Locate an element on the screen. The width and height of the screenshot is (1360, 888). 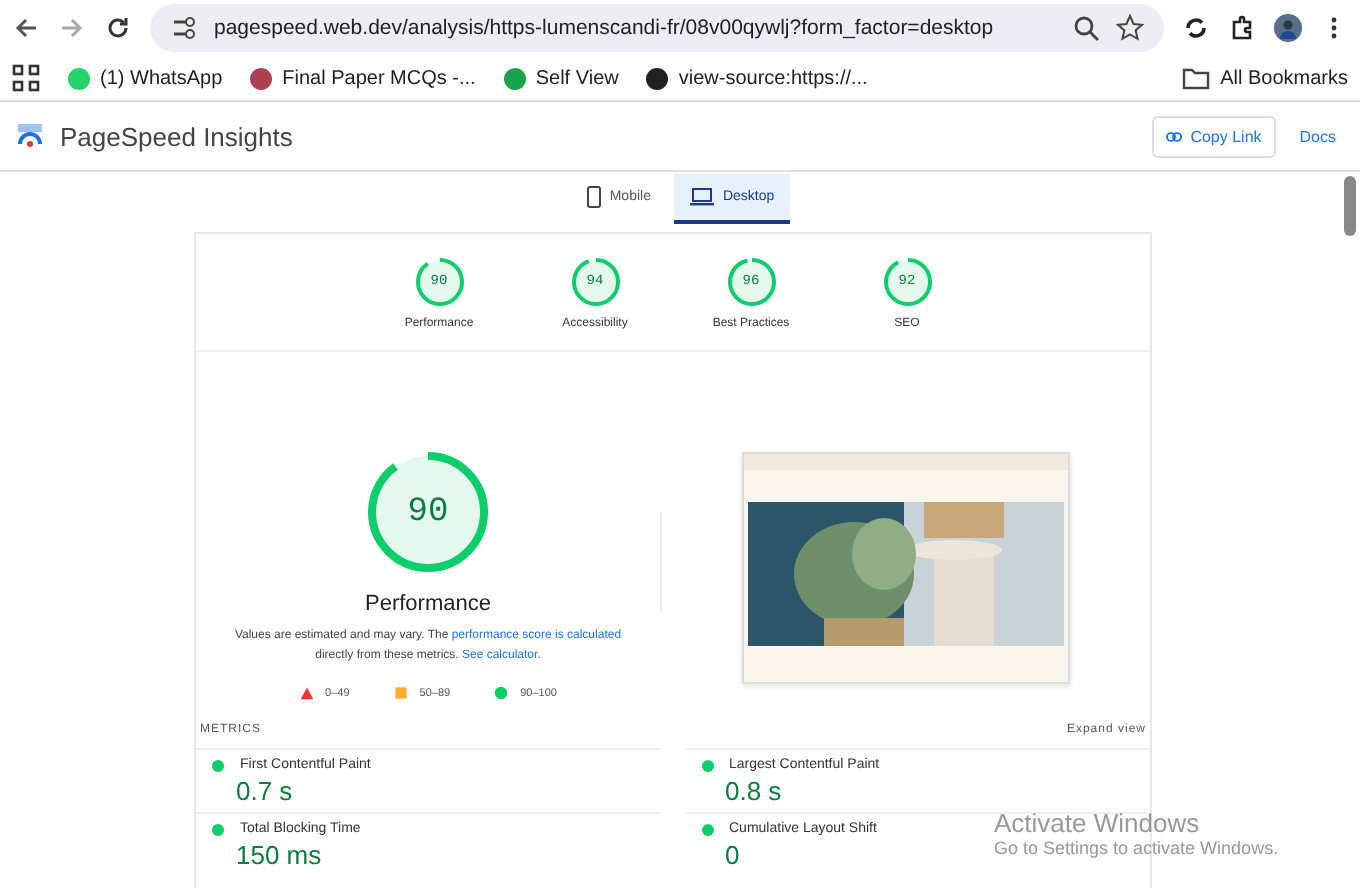
bookmark: (1) WhatsApp is located at coordinates (145, 78).